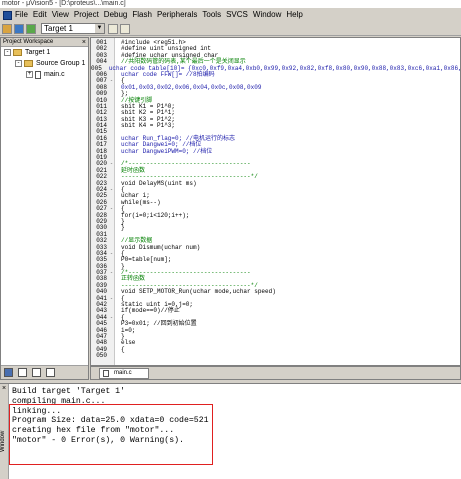  I want to click on tree-item-main-c: + main.c, so click(44, 74).